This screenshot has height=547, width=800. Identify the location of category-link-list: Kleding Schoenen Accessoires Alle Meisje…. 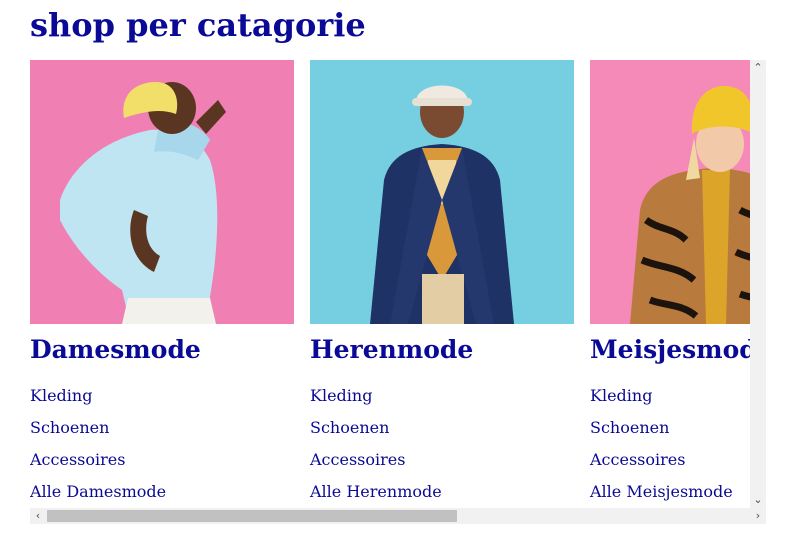
(661, 446).